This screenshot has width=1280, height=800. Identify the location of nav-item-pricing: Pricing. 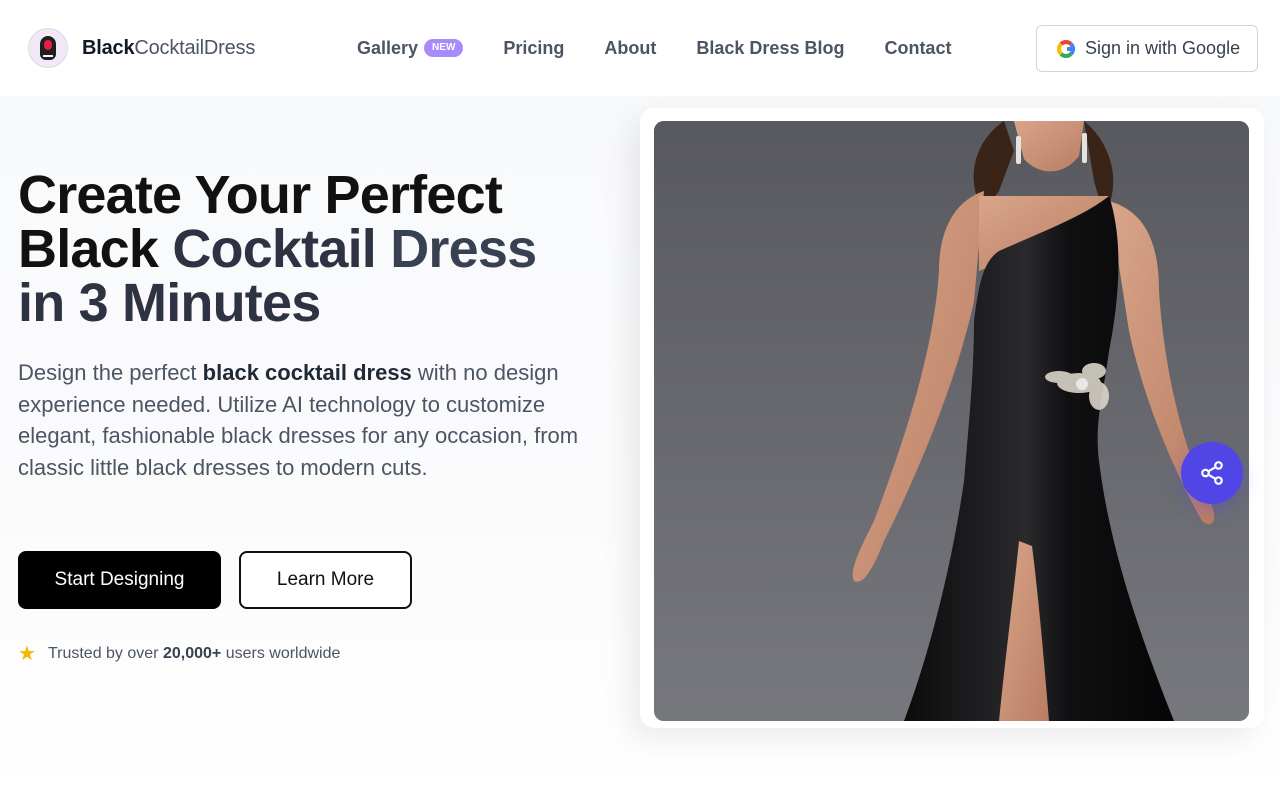
(533, 48).